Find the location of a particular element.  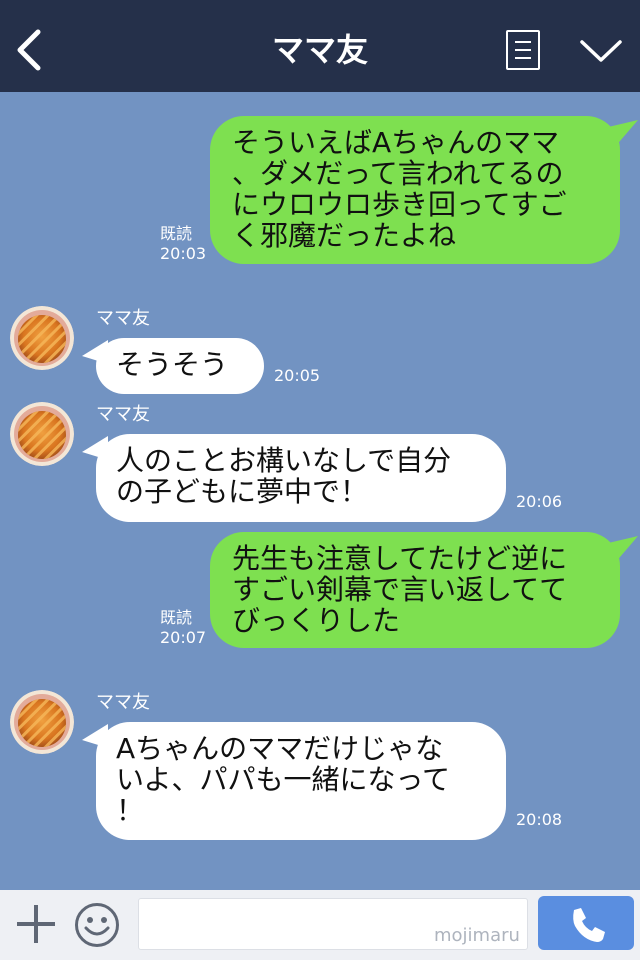

call-button is located at coordinates (586, 923).